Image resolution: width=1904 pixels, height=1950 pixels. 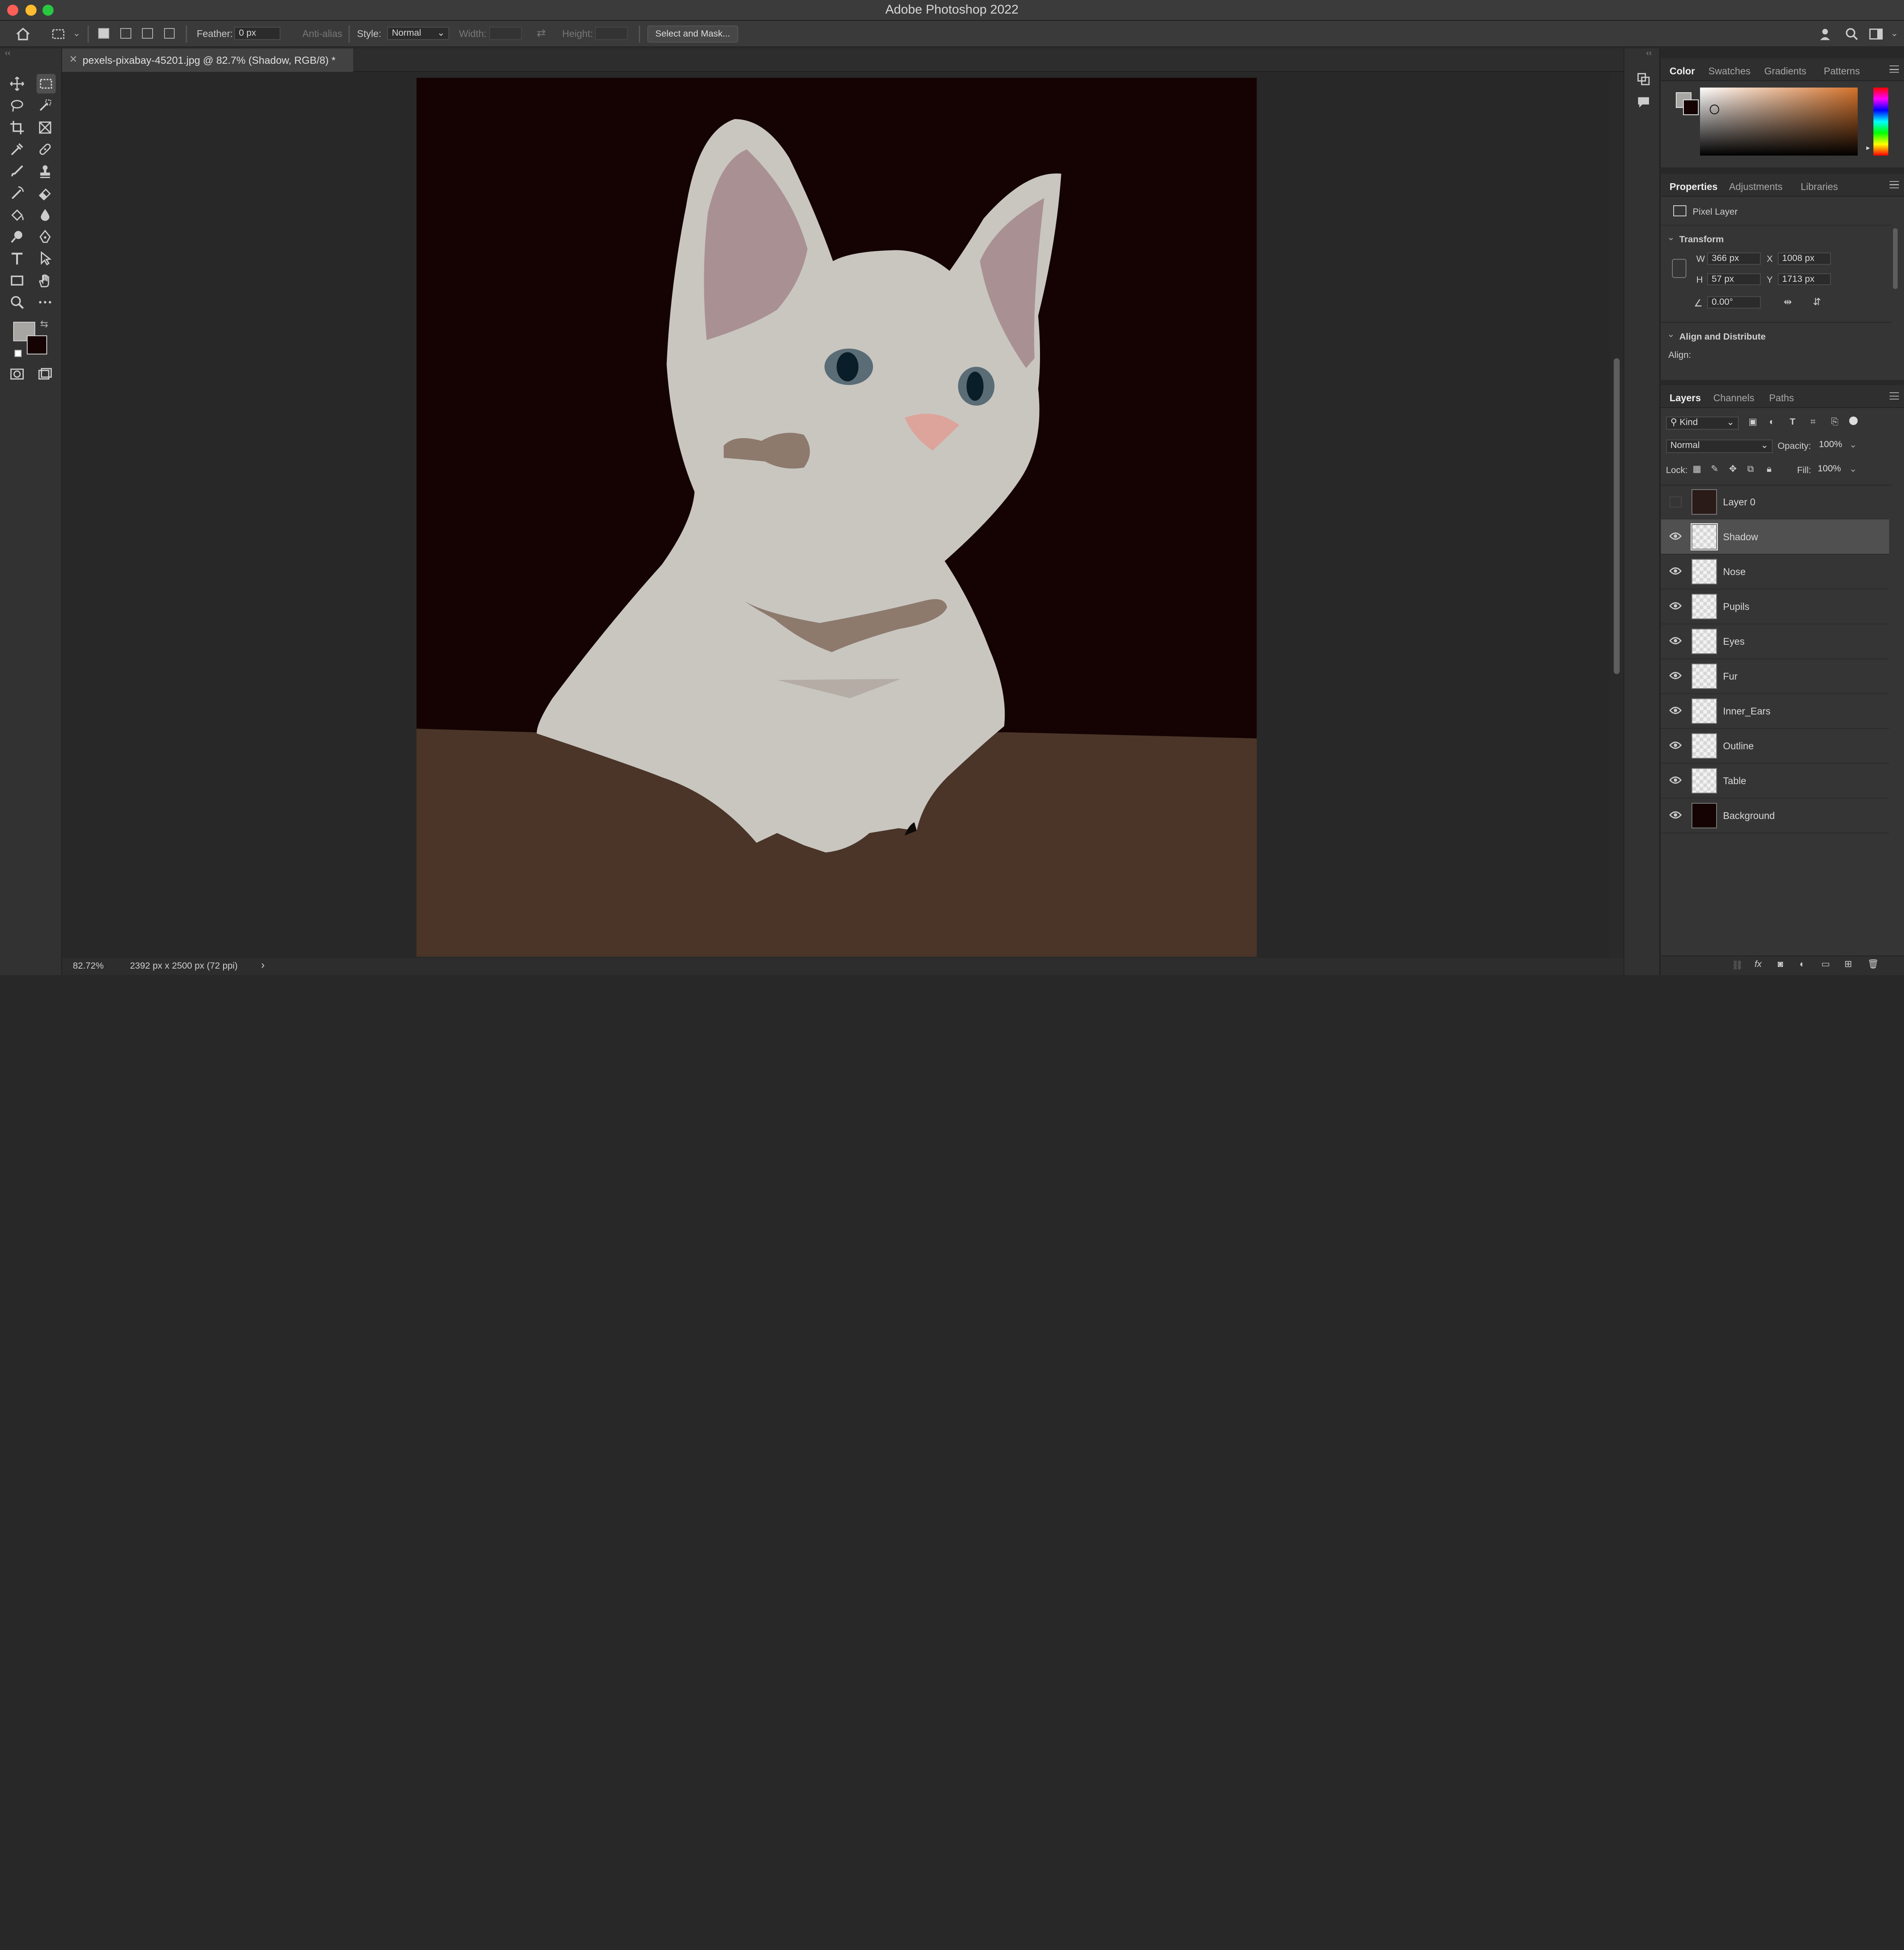 I want to click on screen-mode-icon, so click(x=45, y=374).